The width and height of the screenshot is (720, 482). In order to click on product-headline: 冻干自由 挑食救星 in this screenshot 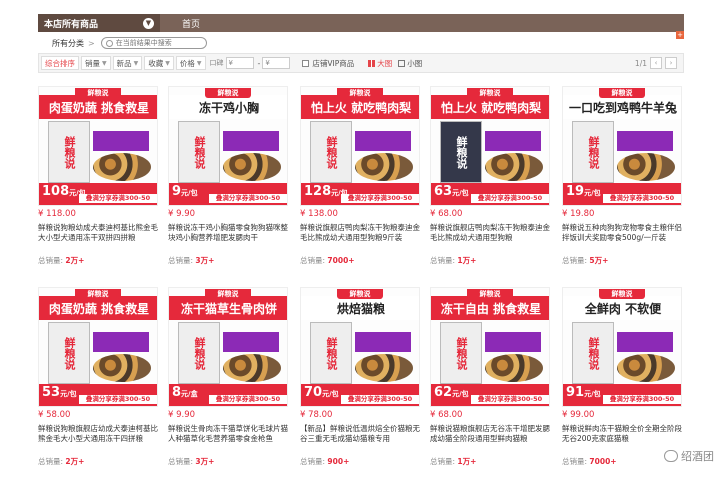, I will do `click(490, 308)`.